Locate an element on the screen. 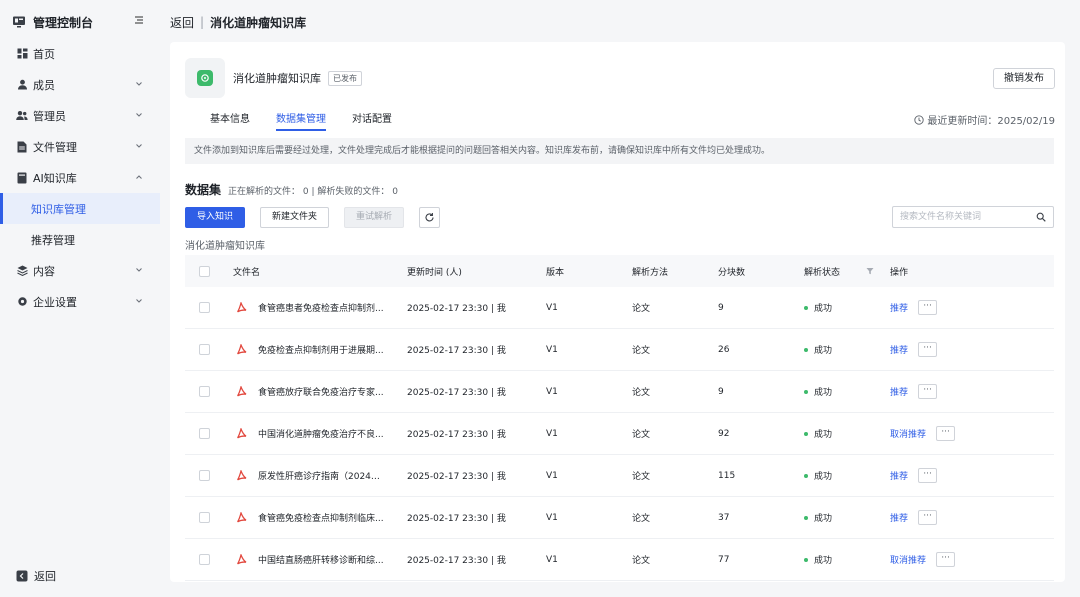 The height and width of the screenshot is (597, 1080). sidebar-back-label: 返回 is located at coordinates (45, 576).